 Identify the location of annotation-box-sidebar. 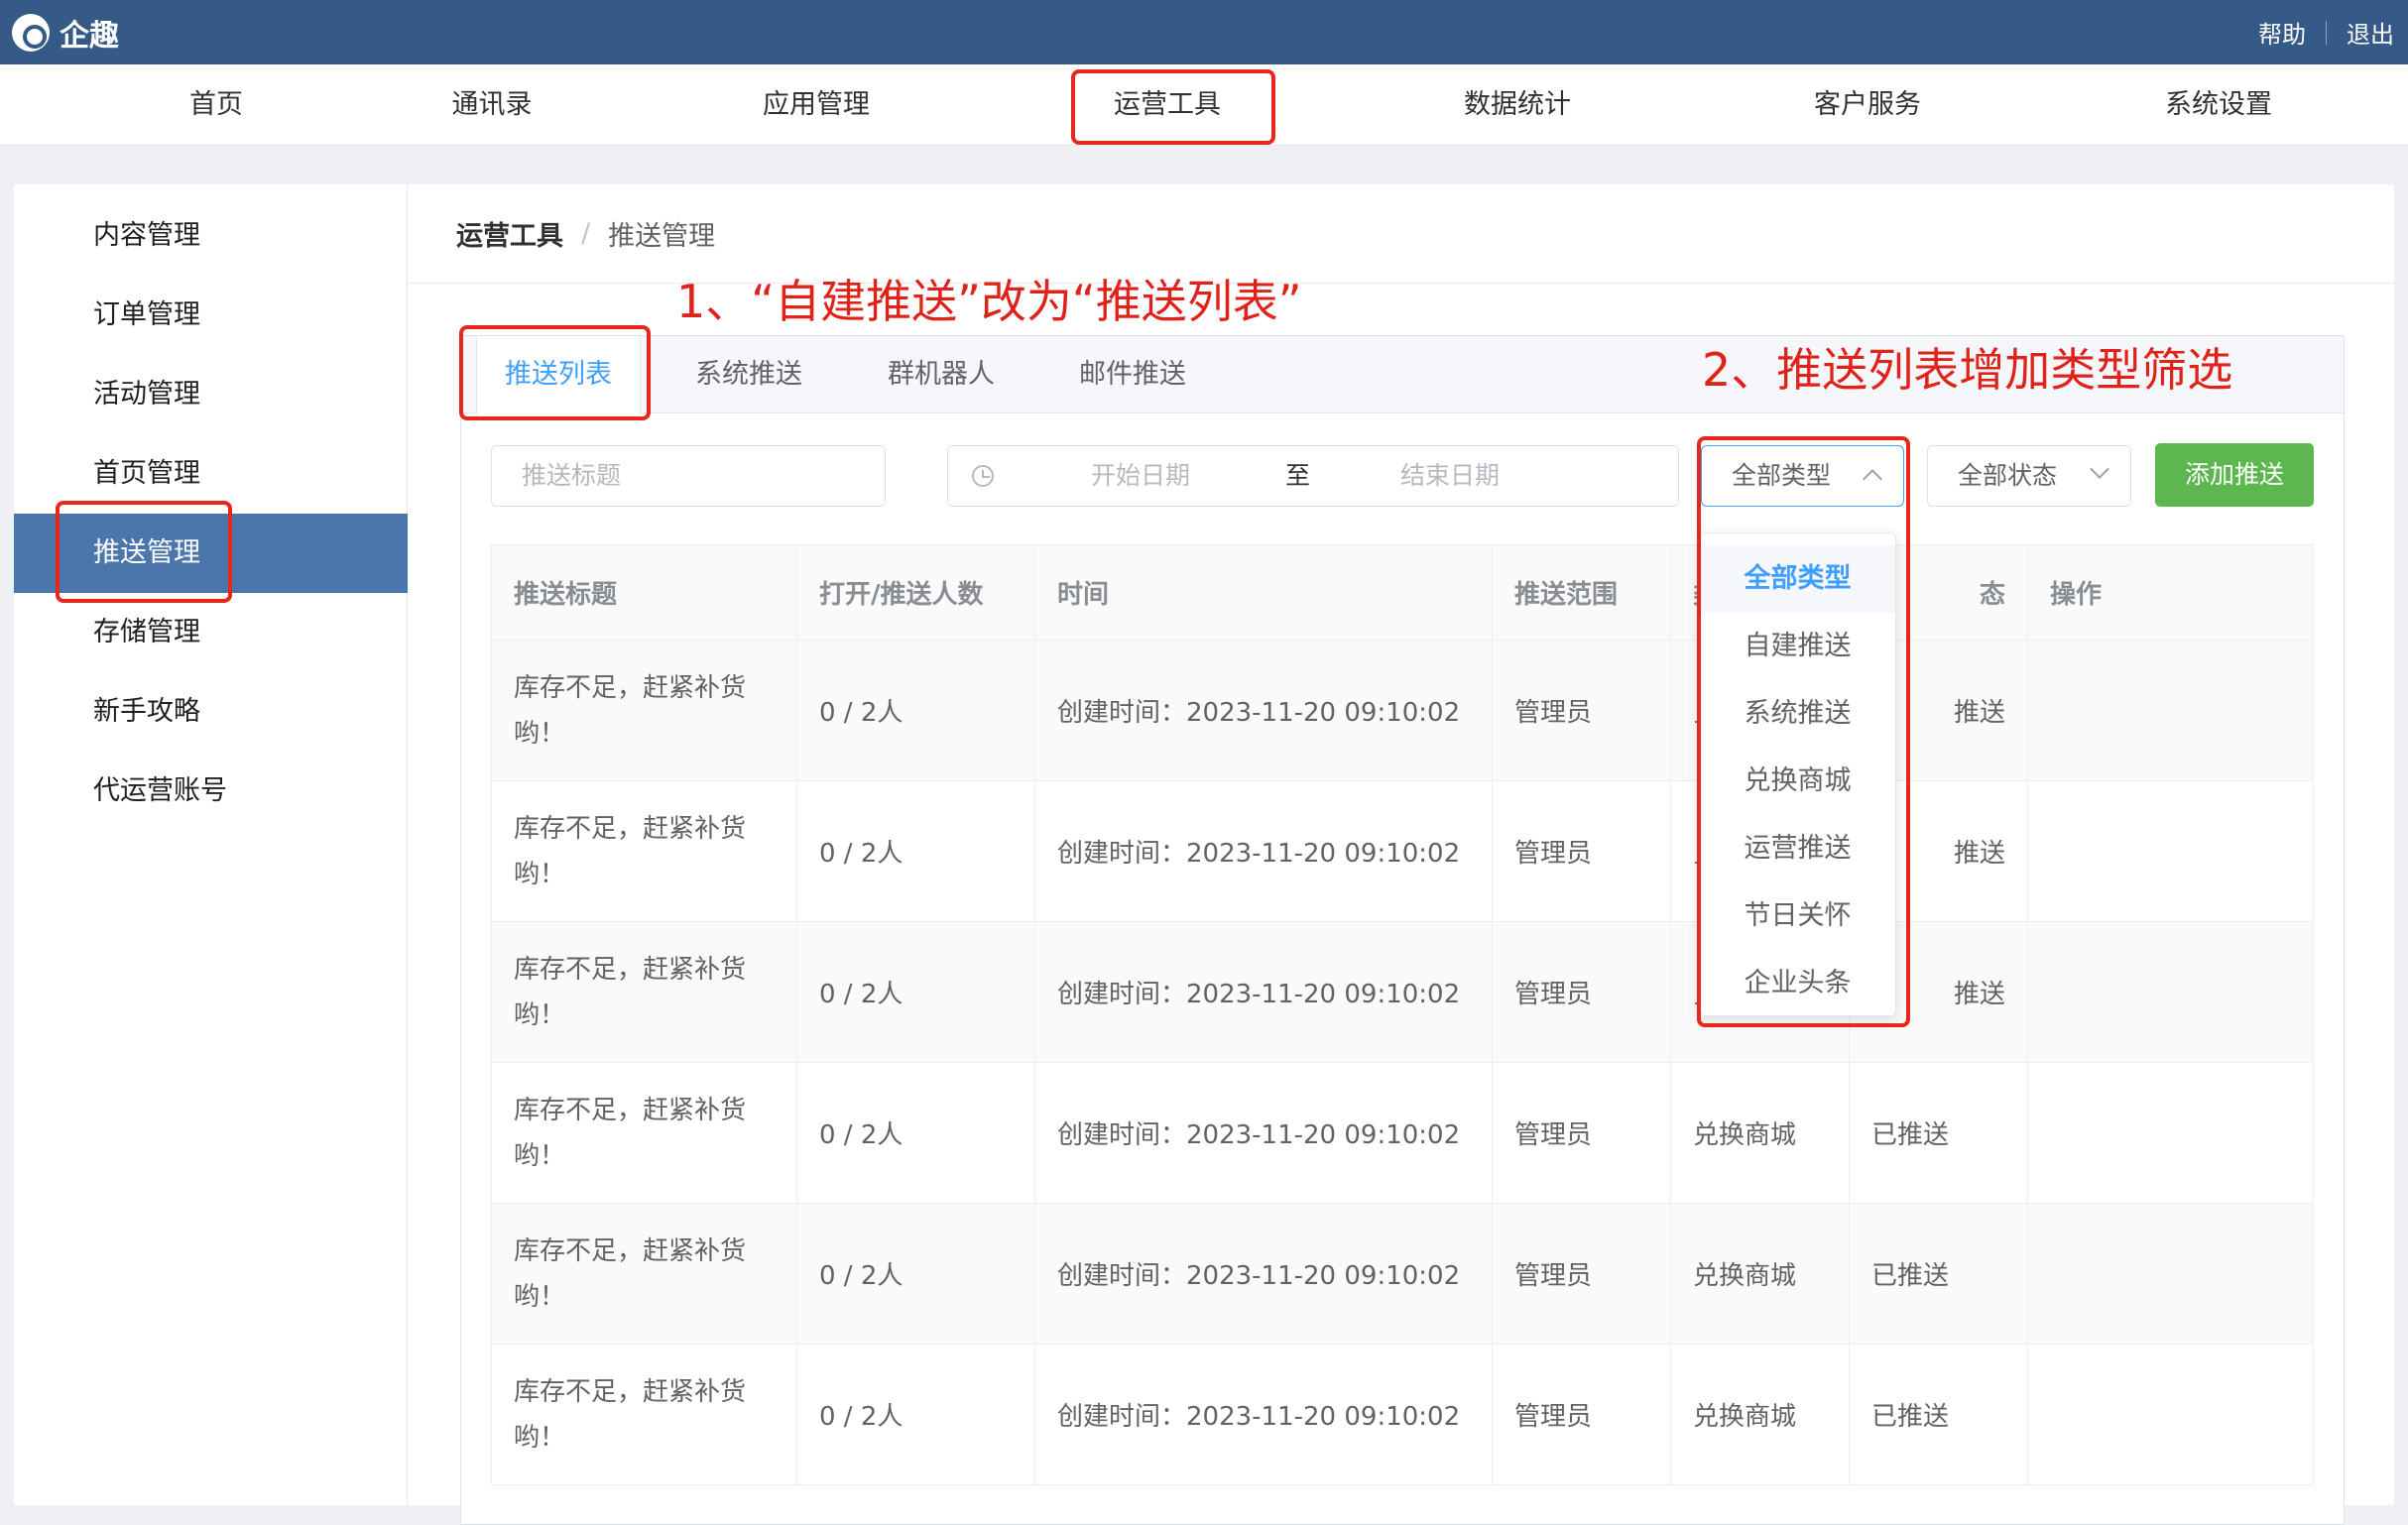
(144, 552).